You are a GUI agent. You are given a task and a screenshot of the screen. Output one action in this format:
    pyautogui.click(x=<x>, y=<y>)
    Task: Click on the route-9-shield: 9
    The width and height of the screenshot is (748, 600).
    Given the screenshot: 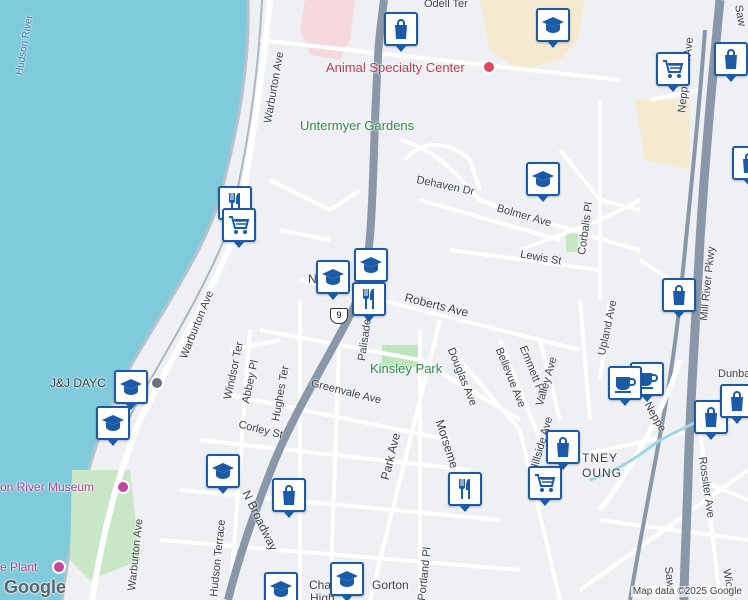 What is the action you would take?
    pyautogui.click(x=339, y=316)
    